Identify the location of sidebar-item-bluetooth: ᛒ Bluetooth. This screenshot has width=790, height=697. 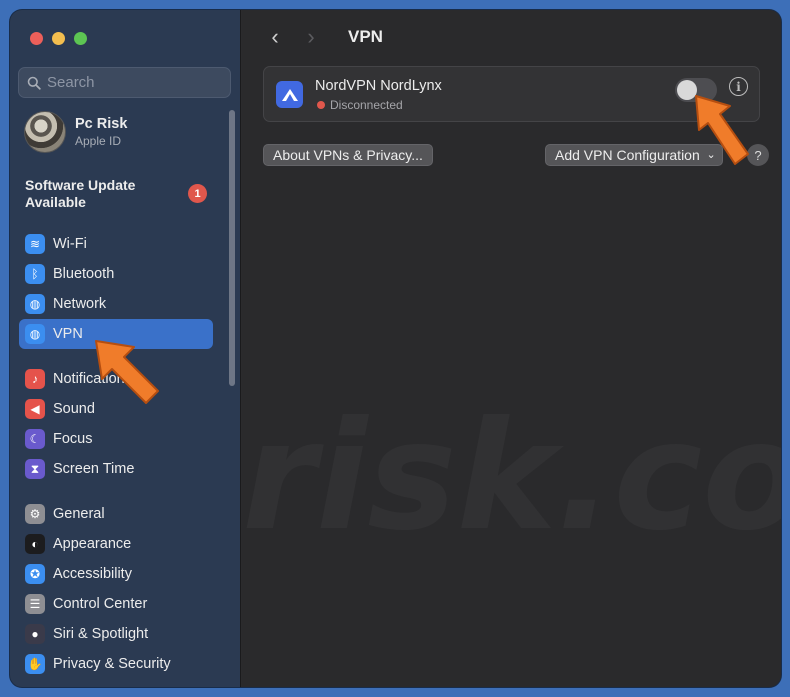
(116, 274).